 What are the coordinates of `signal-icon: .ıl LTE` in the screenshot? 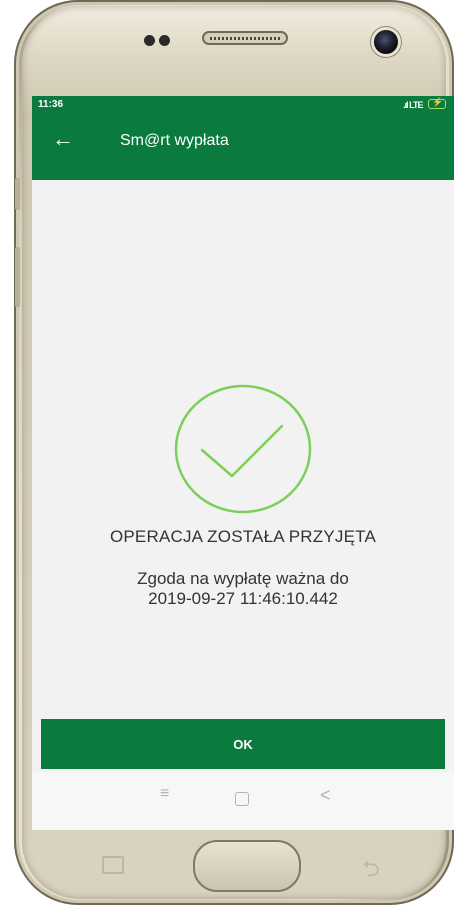 It's located at (413, 105).